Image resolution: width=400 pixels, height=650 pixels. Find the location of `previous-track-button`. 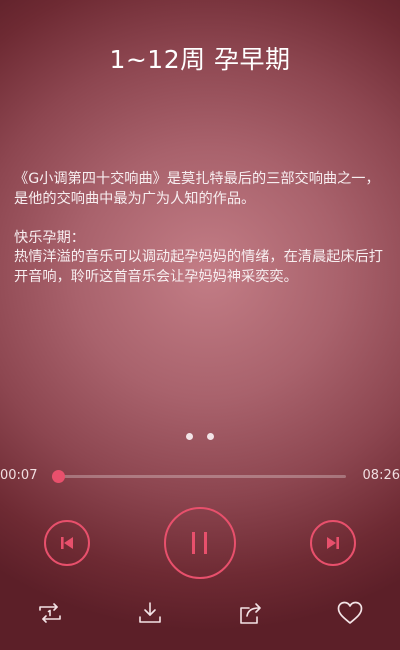

previous-track-button is located at coordinates (67, 543).